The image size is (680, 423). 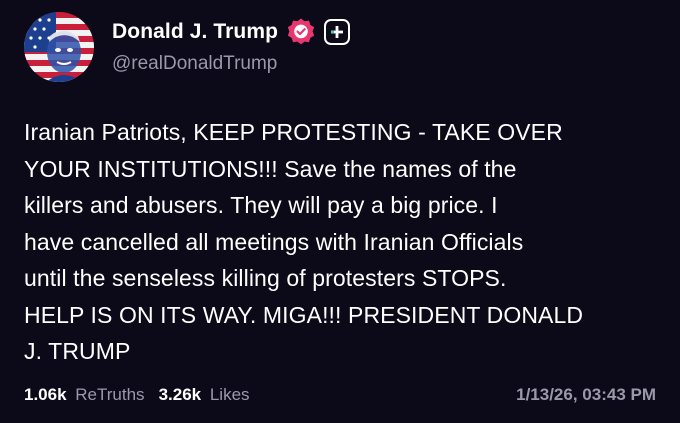 I want to click on follow-button, so click(x=337, y=32).